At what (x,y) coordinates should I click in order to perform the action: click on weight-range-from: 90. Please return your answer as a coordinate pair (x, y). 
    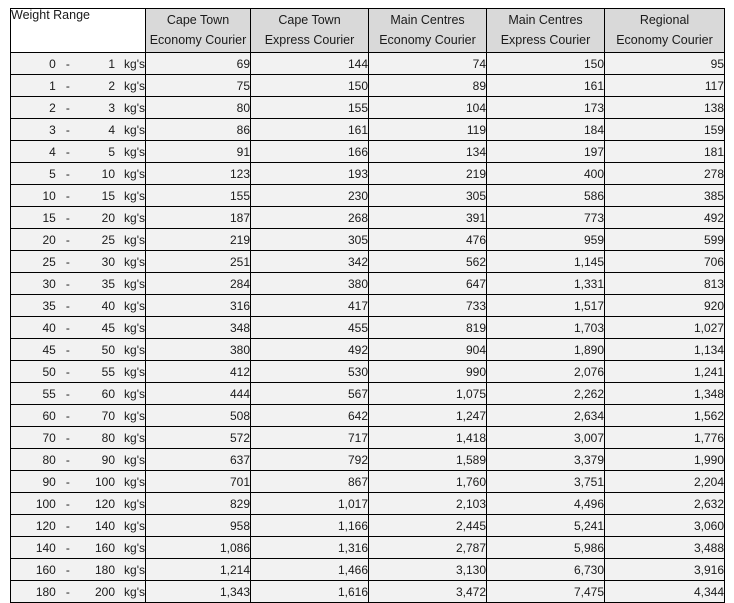
    Looking at the image, I should click on (49, 481).